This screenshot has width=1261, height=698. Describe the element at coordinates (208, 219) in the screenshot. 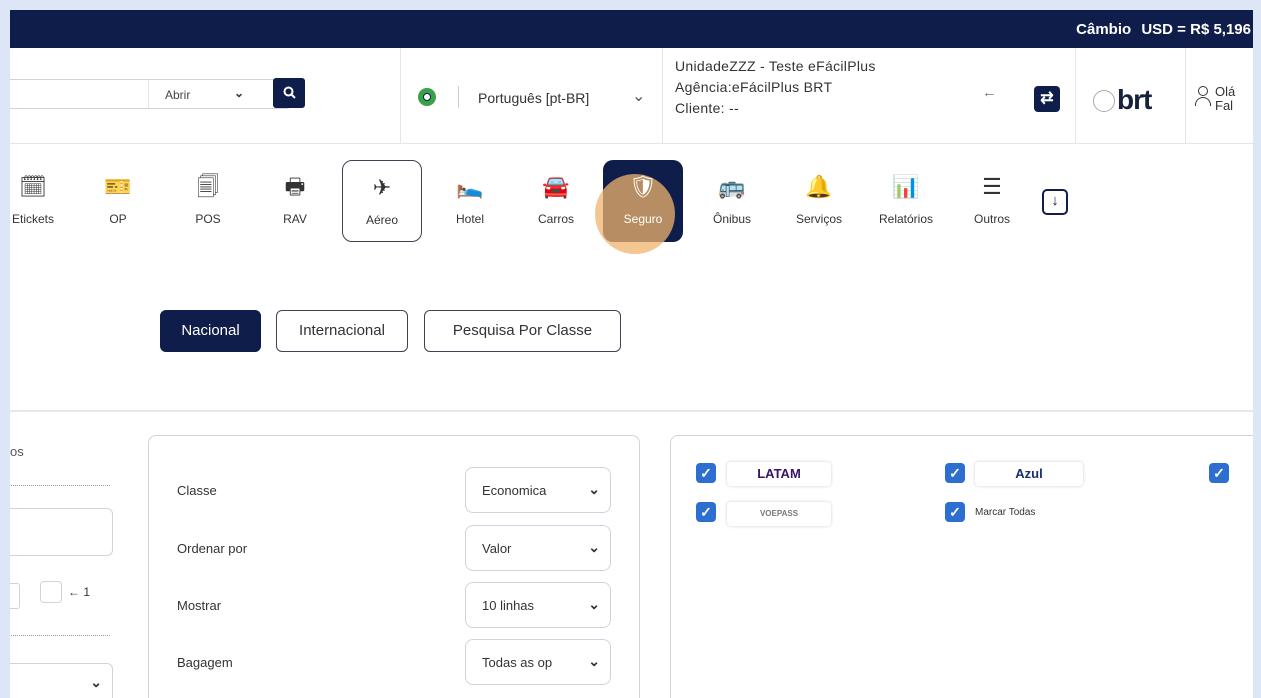

I see `module-label: POS` at that location.